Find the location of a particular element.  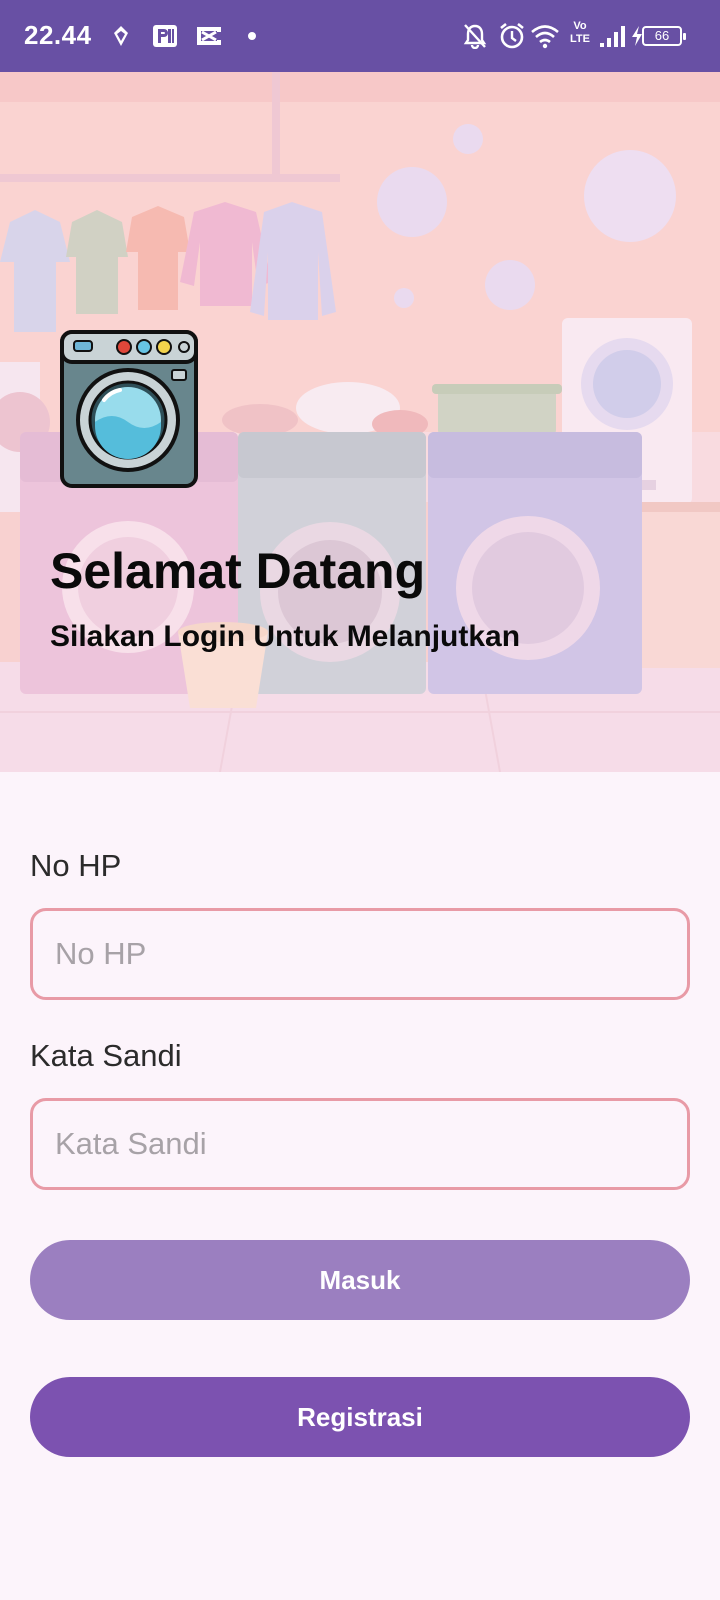

register-button: Registrasi is located at coordinates (360, 1417).